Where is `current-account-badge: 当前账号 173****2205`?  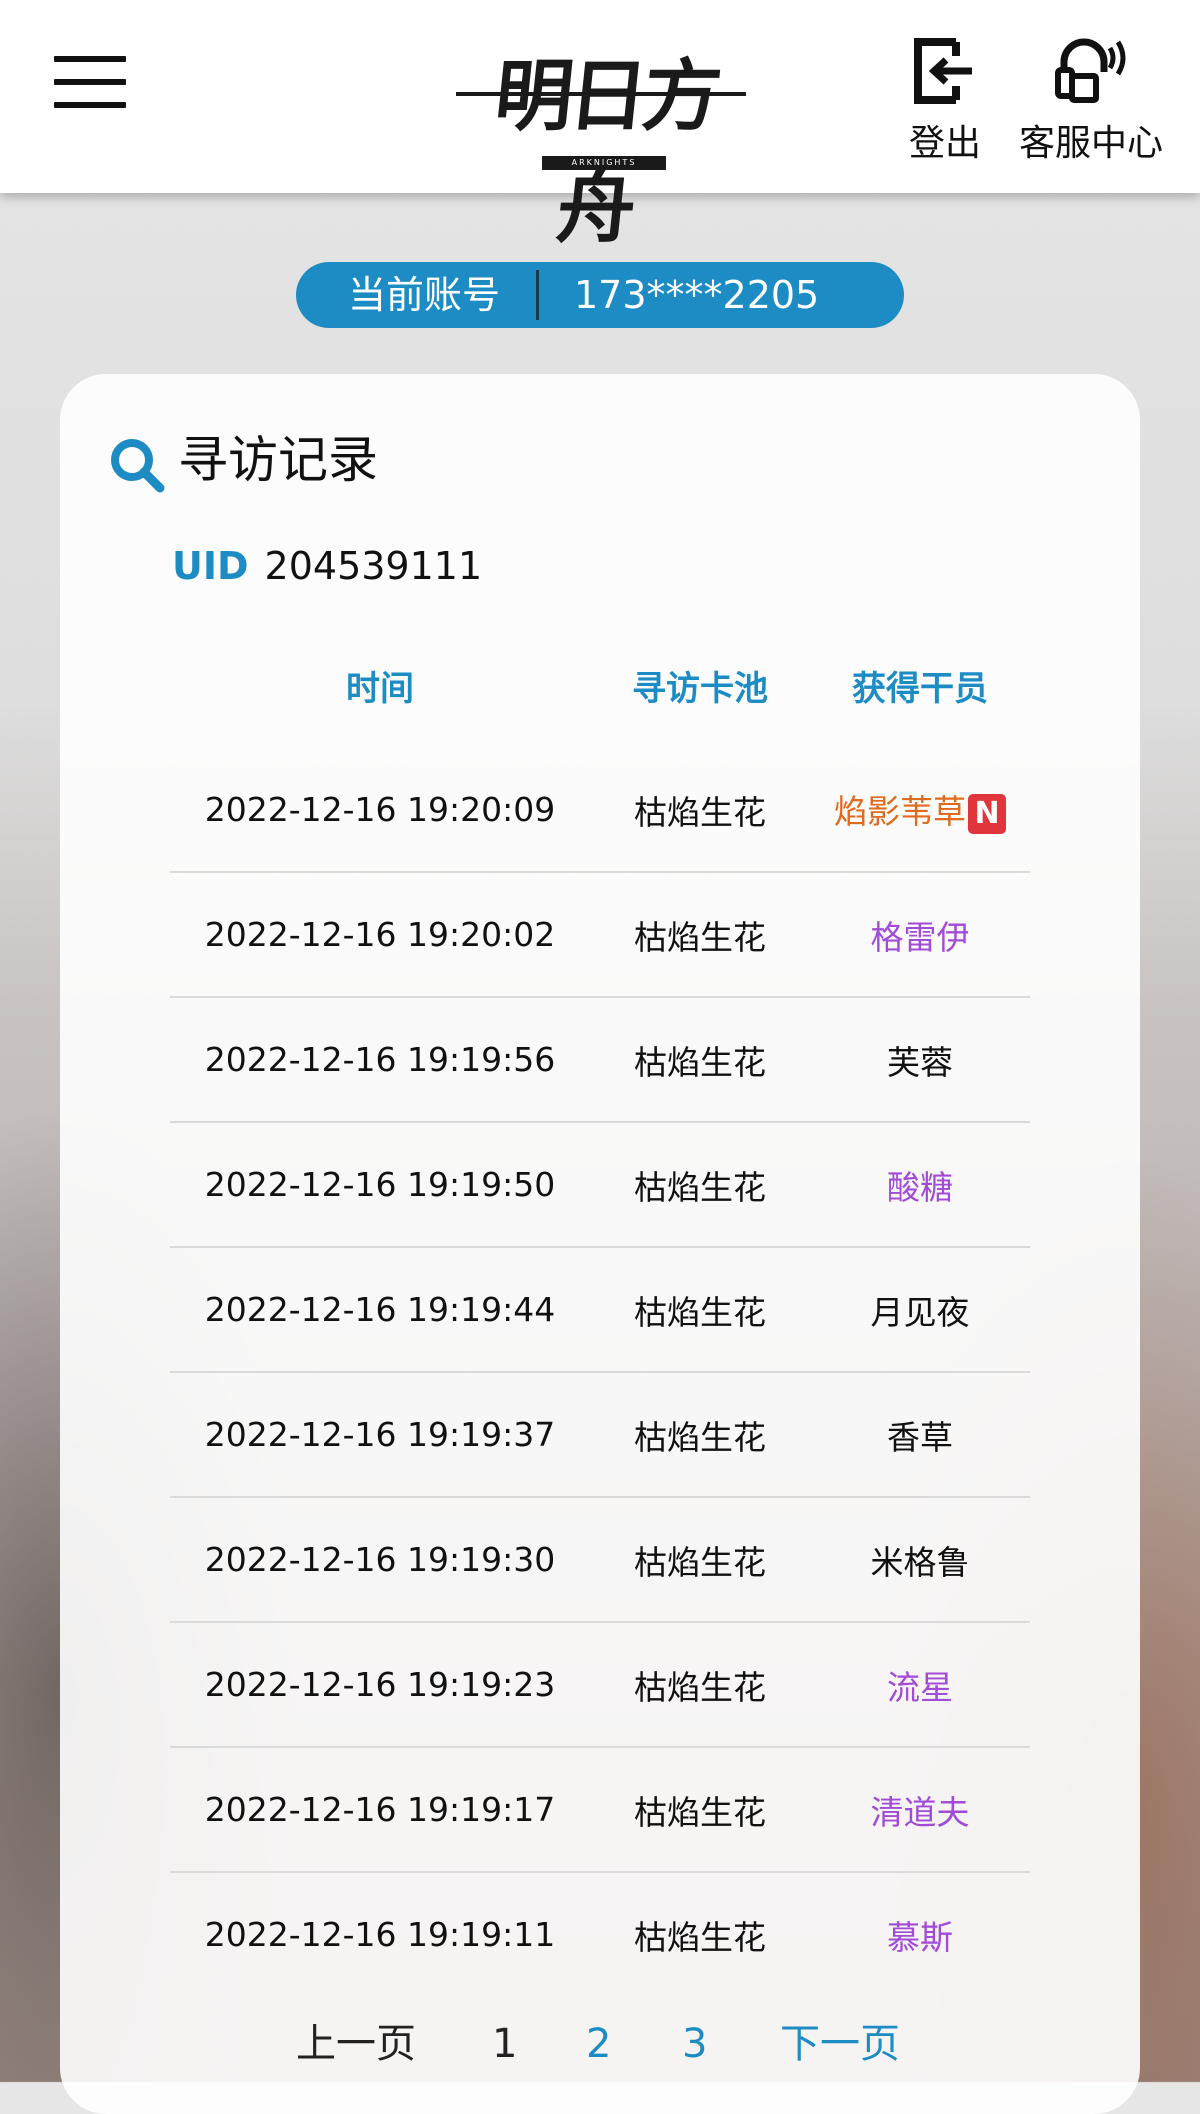
current-account-badge: 当前账号 173****2205 is located at coordinates (600, 295).